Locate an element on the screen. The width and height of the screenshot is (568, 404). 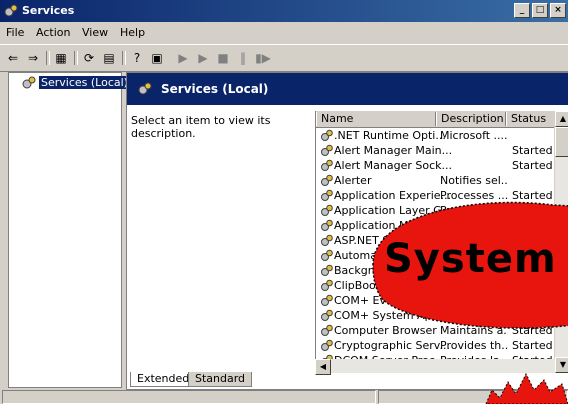
overlay-text: System is located at coordinates (470, 259).